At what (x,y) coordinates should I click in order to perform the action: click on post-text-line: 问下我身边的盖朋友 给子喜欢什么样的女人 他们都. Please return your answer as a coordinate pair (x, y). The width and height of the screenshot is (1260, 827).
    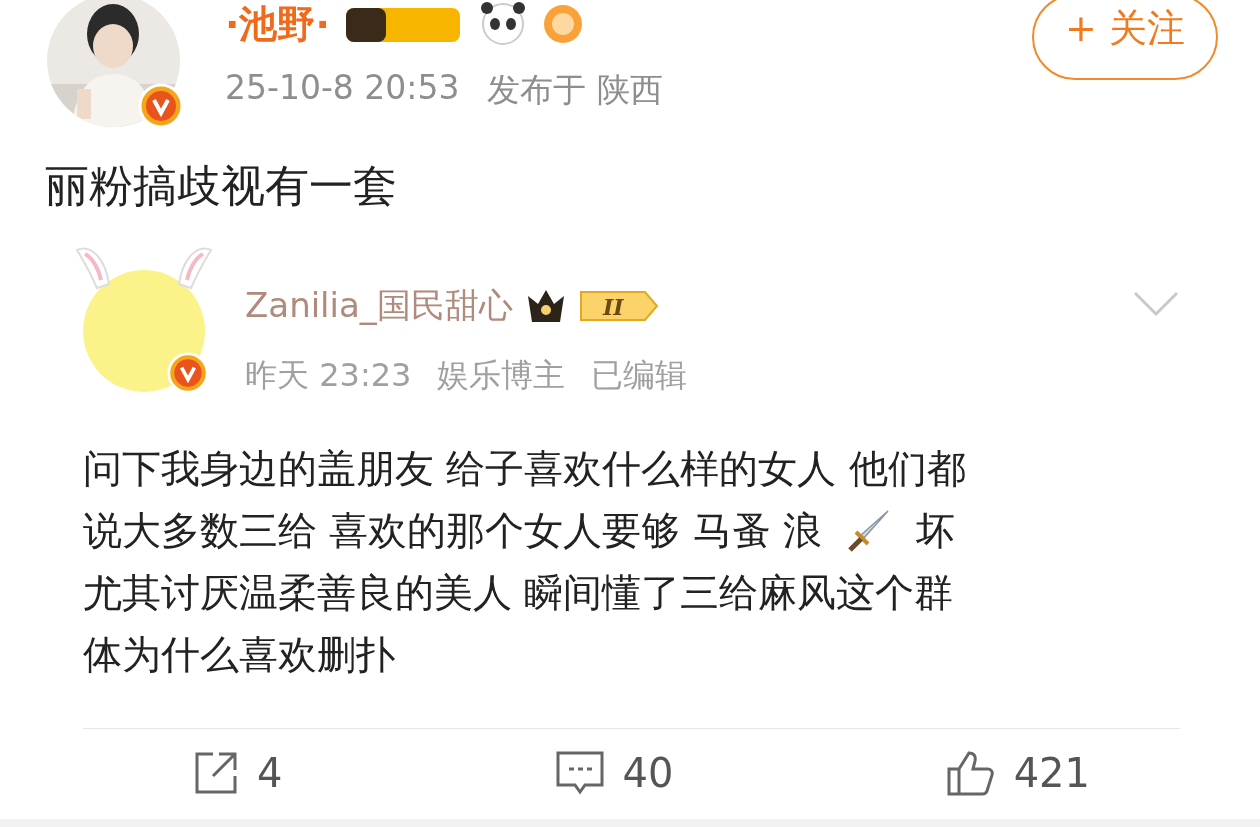
    Looking at the image, I should click on (524, 469).